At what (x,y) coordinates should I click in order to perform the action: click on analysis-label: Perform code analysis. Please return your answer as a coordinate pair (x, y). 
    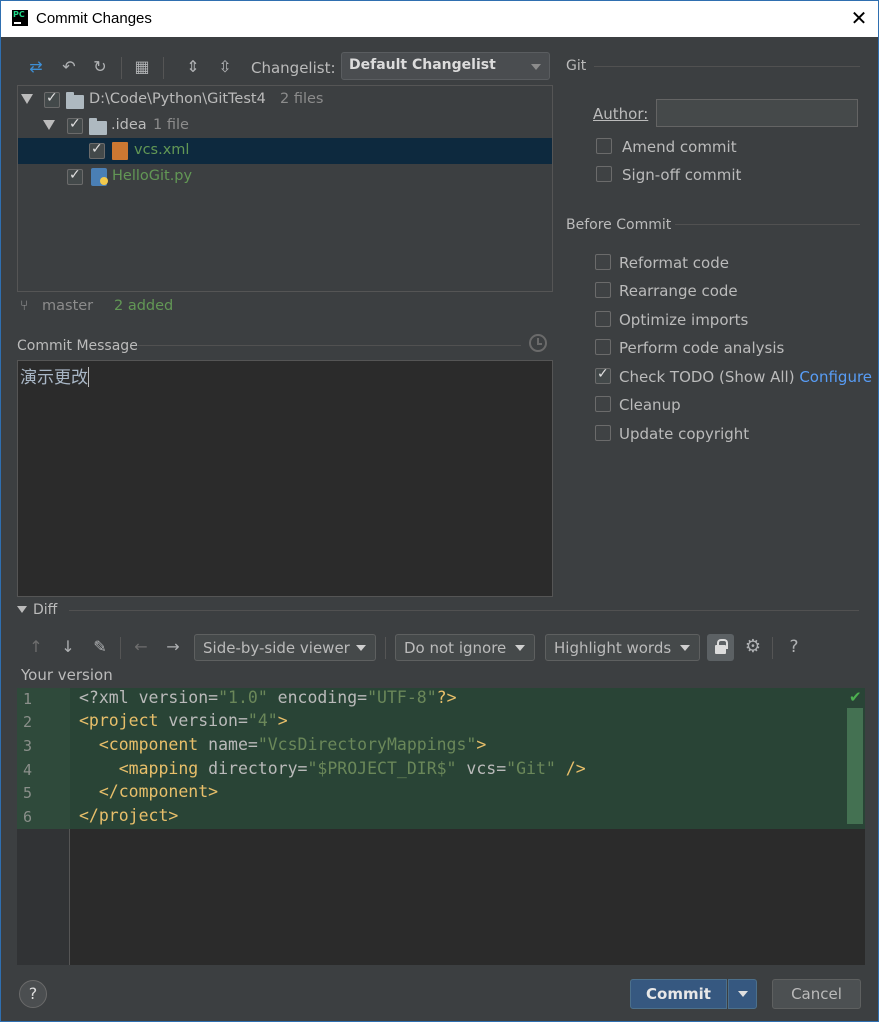
    Looking at the image, I should click on (701, 348).